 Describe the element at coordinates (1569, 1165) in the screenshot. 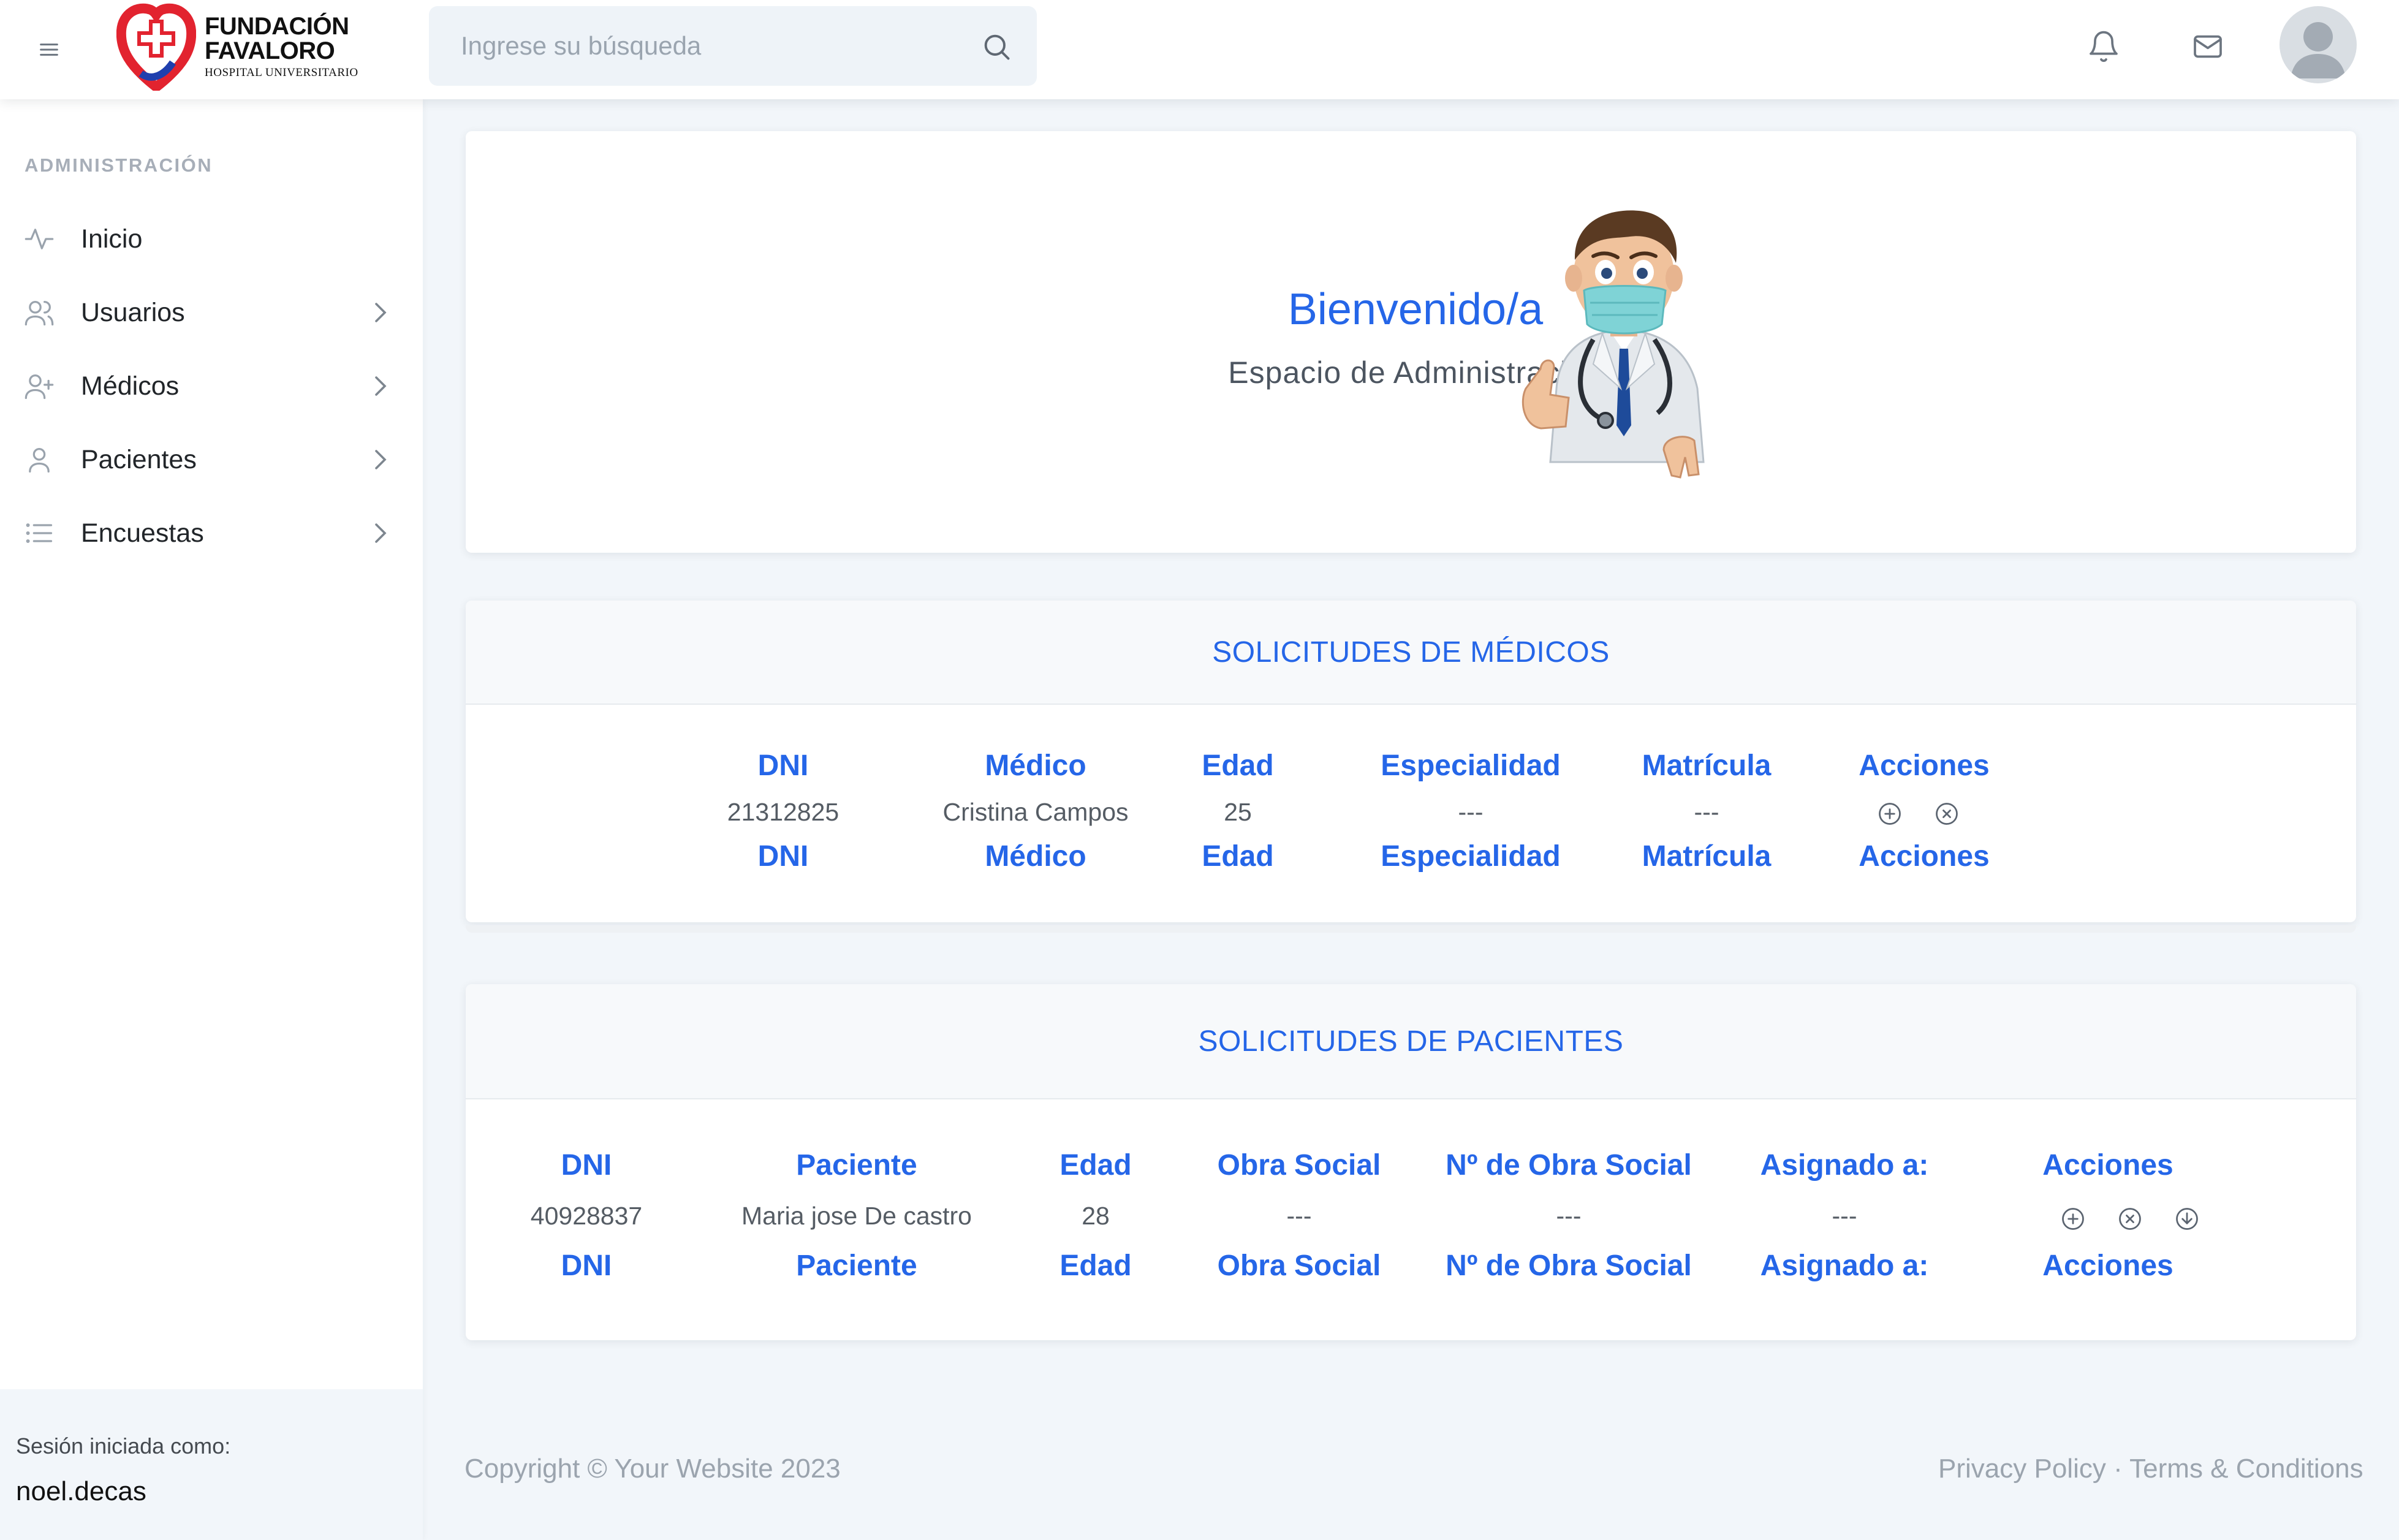

I see `col-header-nro-obra-social: Nº de Obra Social` at that location.